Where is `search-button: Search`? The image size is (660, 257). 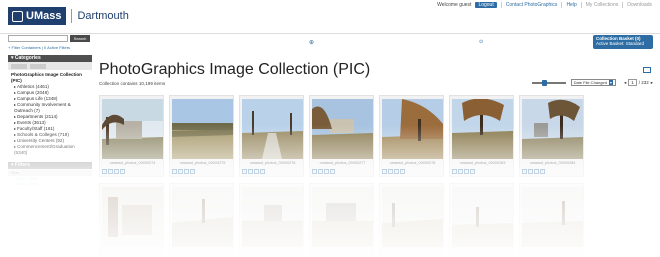
search-button: Search is located at coordinates (80, 38).